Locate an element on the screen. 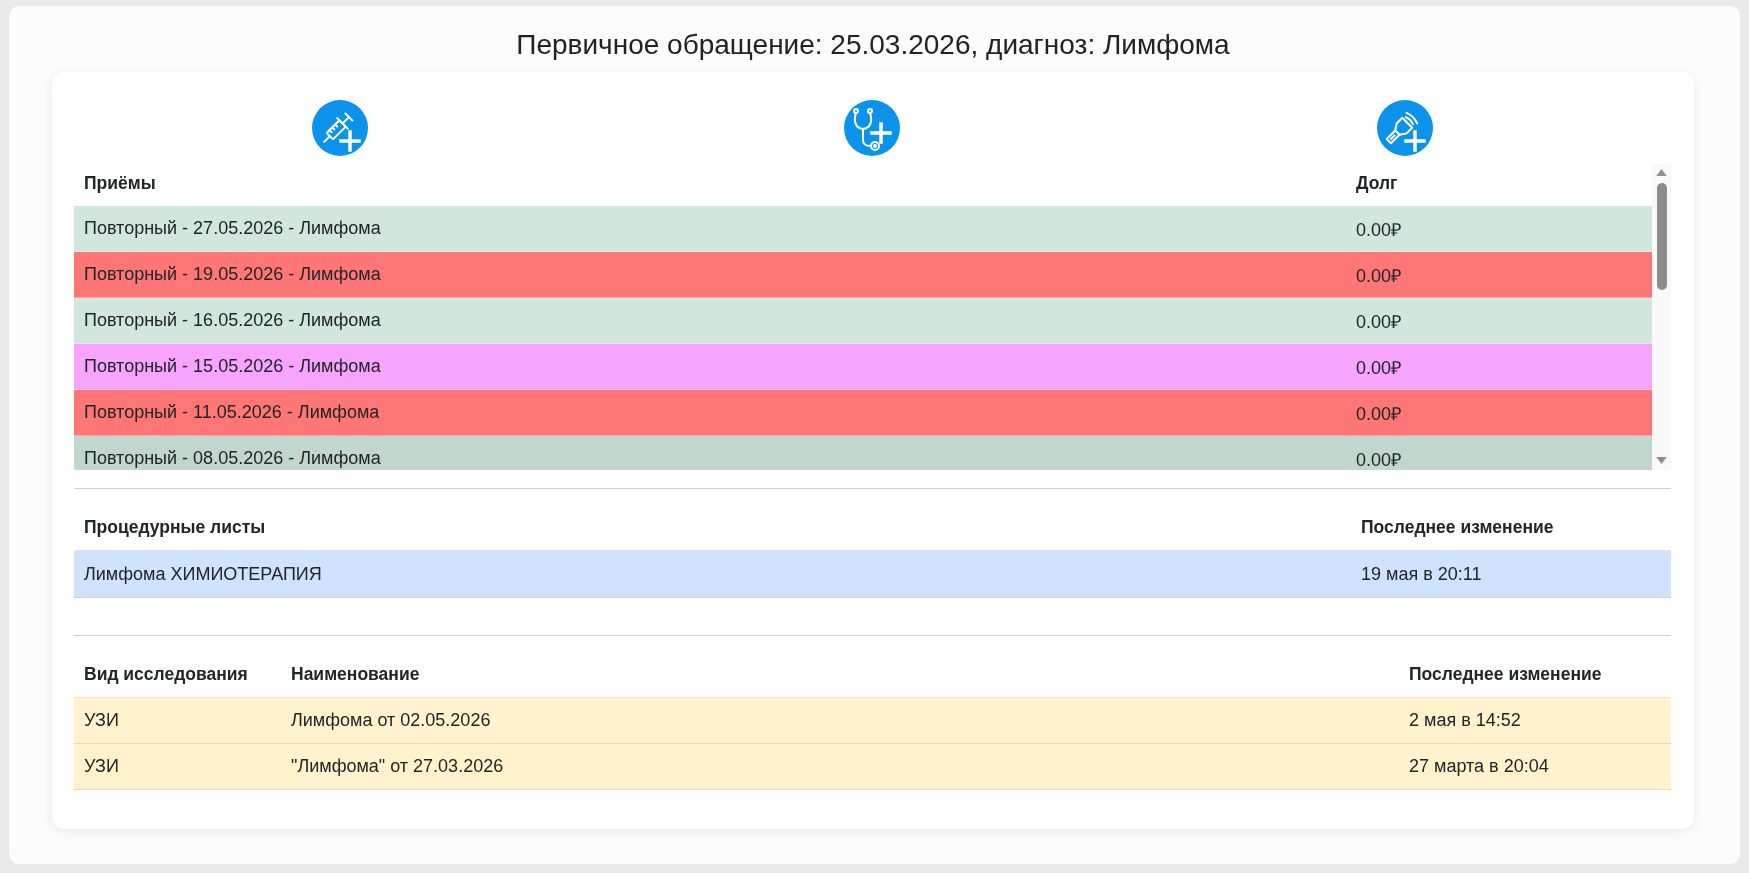 This screenshot has width=1749, height=873. syringe-plus-icon is located at coordinates (340, 128).